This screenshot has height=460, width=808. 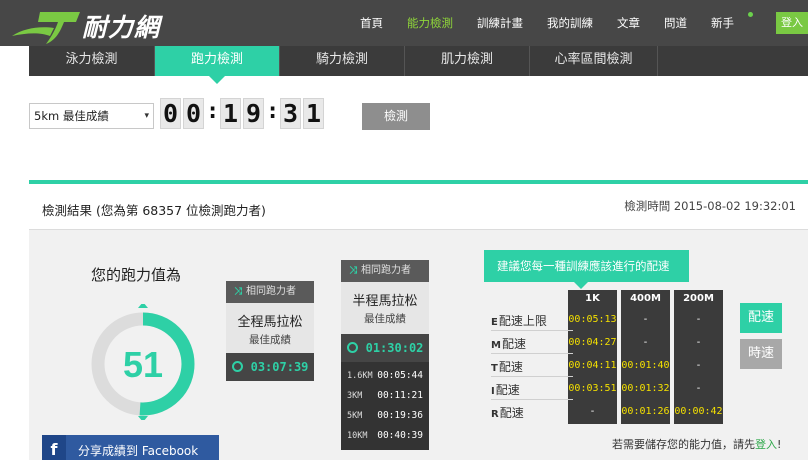 What do you see at coordinates (385, 435) in the screenshot?
I see `split-row: 10KM 00:40:39` at bounding box center [385, 435].